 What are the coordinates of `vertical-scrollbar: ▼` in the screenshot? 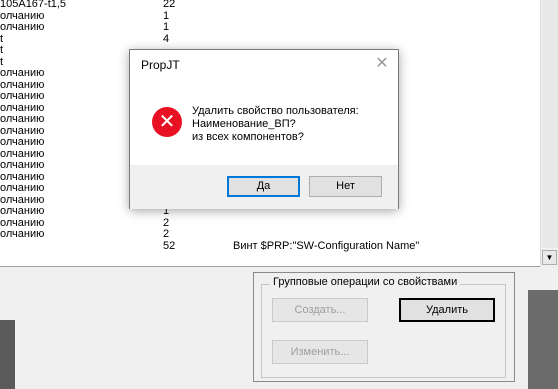 It's located at (549, 133).